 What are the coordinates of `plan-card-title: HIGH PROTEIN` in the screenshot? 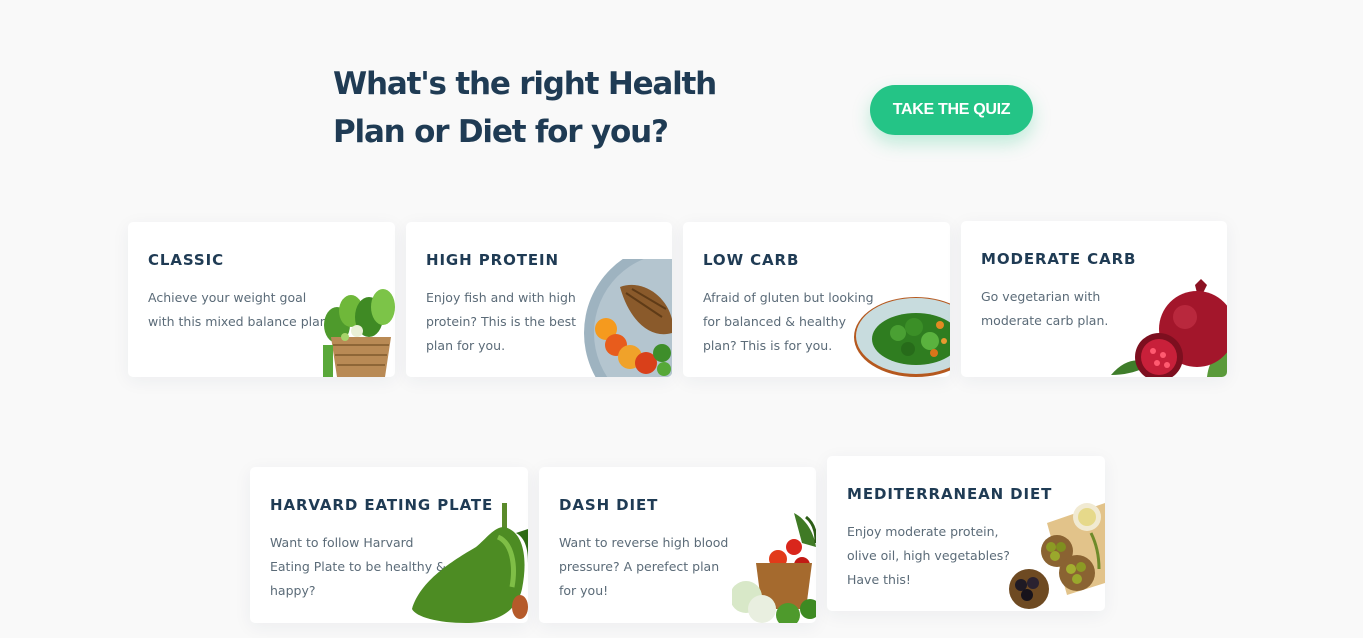 It's located at (492, 260).